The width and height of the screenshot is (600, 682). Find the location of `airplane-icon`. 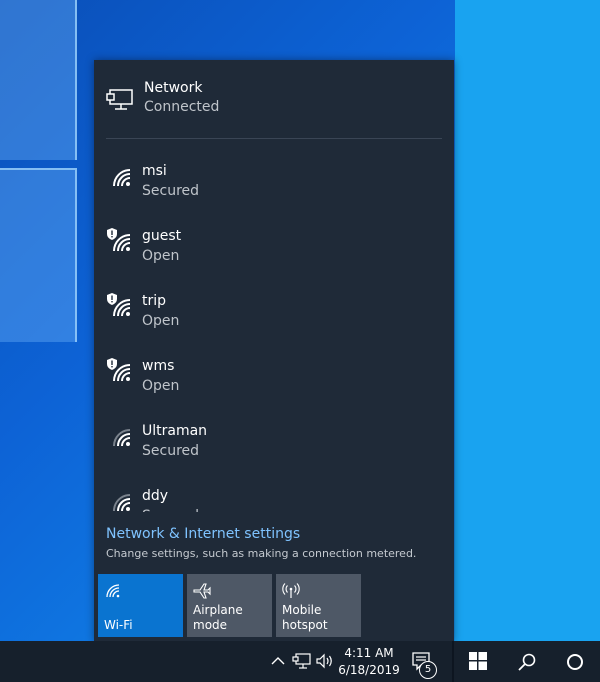

airplane-icon is located at coordinates (202, 591).